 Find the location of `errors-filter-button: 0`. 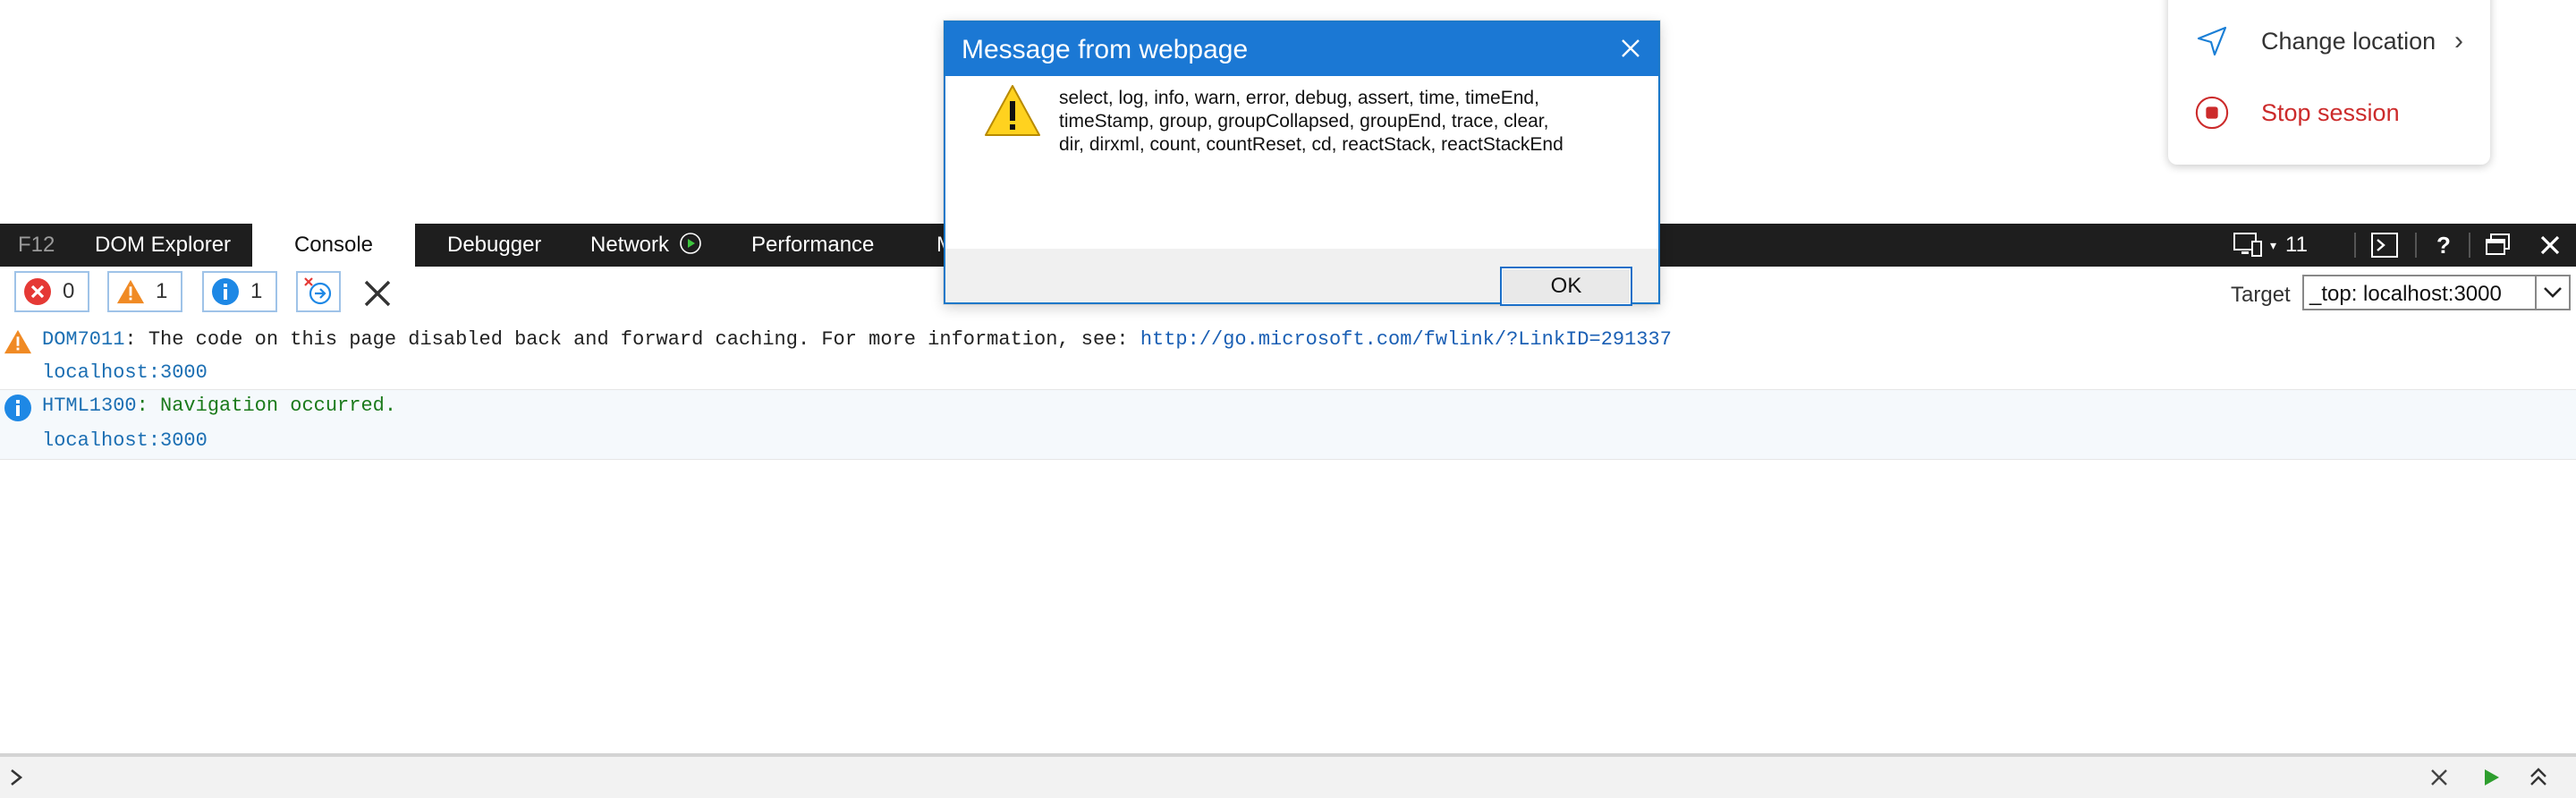

errors-filter-button: 0 is located at coordinates (51, 292).